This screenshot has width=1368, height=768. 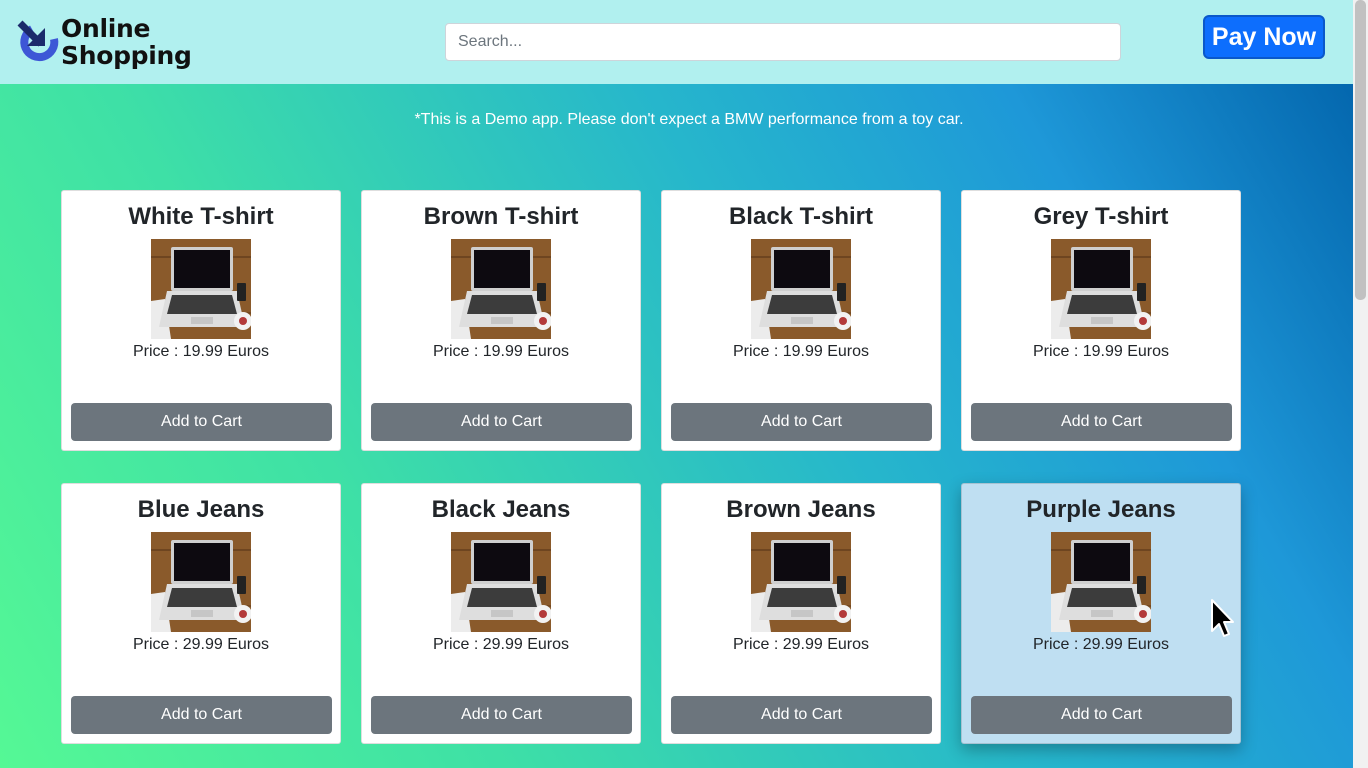 I want to click on pay-now-button: Pay Now, so click(x=1264, y=37).